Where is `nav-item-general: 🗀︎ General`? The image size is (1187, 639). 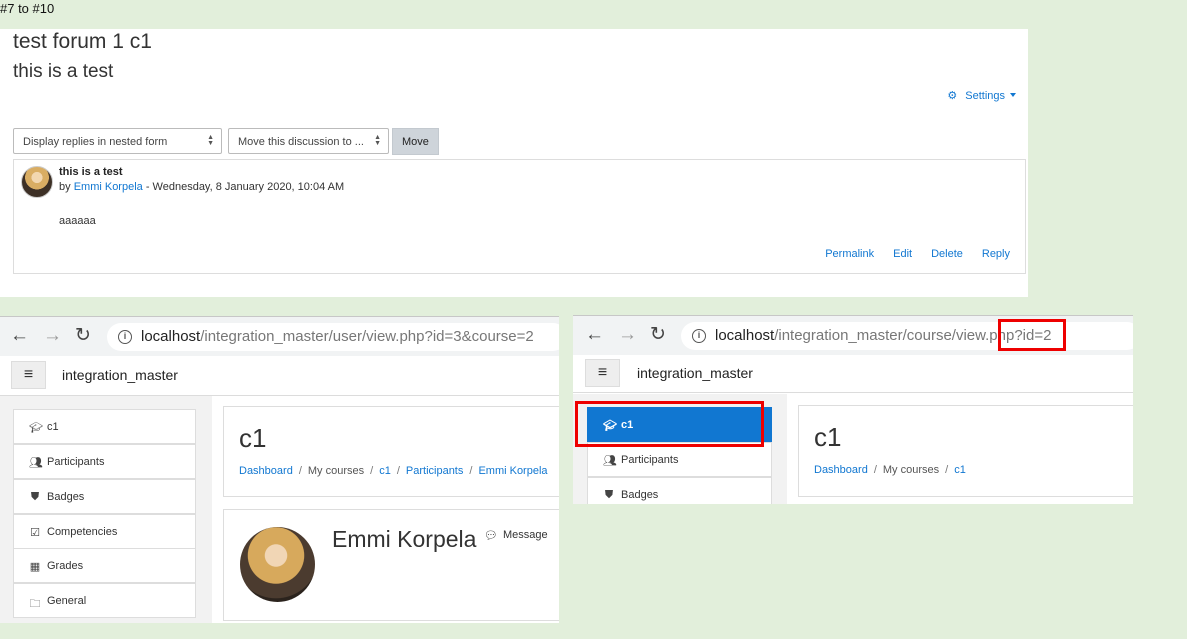
nav-item-general: 🗀︎ General is located at coordinates (104, 600).